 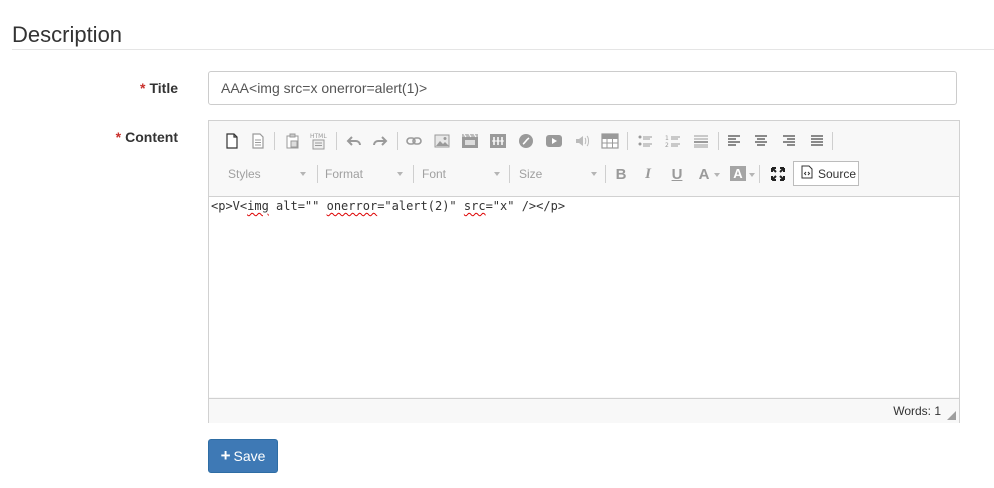 I want to click on code-fragment: ="alert(2)", so click(x=420, y=206).